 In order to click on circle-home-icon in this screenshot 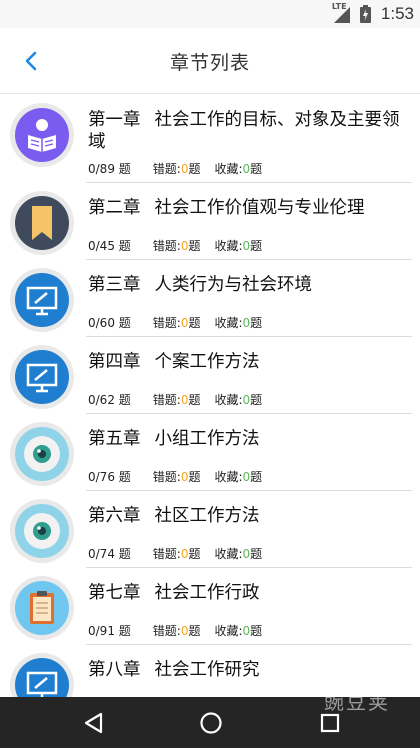, I will do `click(211, 723)`.